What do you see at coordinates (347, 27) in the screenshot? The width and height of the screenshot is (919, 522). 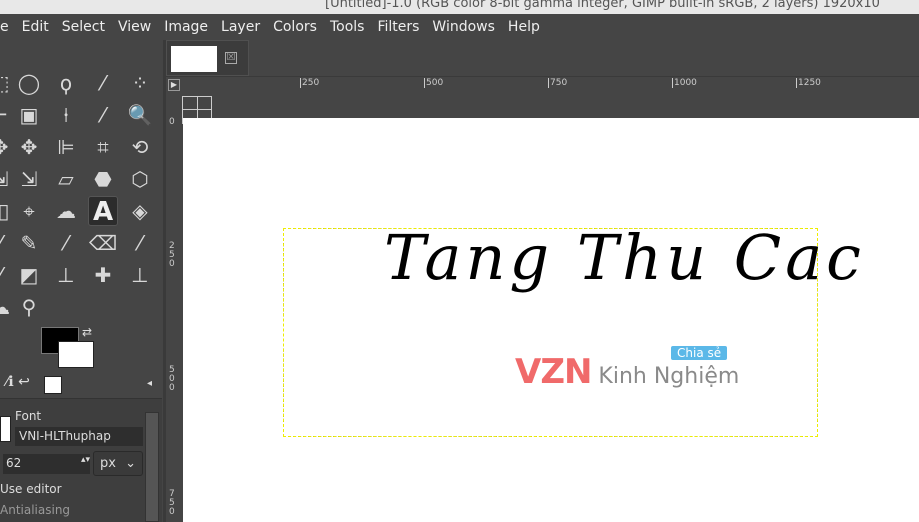 I see `menu-tools: Tools` at bounding box center [347, 27].